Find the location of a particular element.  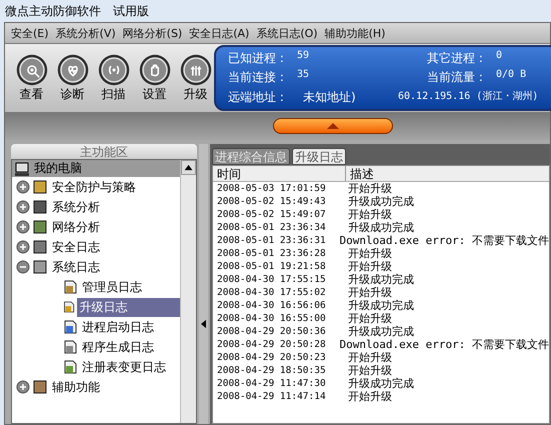

toolbar-button: 诊断 is located at coordinates (72, 78).